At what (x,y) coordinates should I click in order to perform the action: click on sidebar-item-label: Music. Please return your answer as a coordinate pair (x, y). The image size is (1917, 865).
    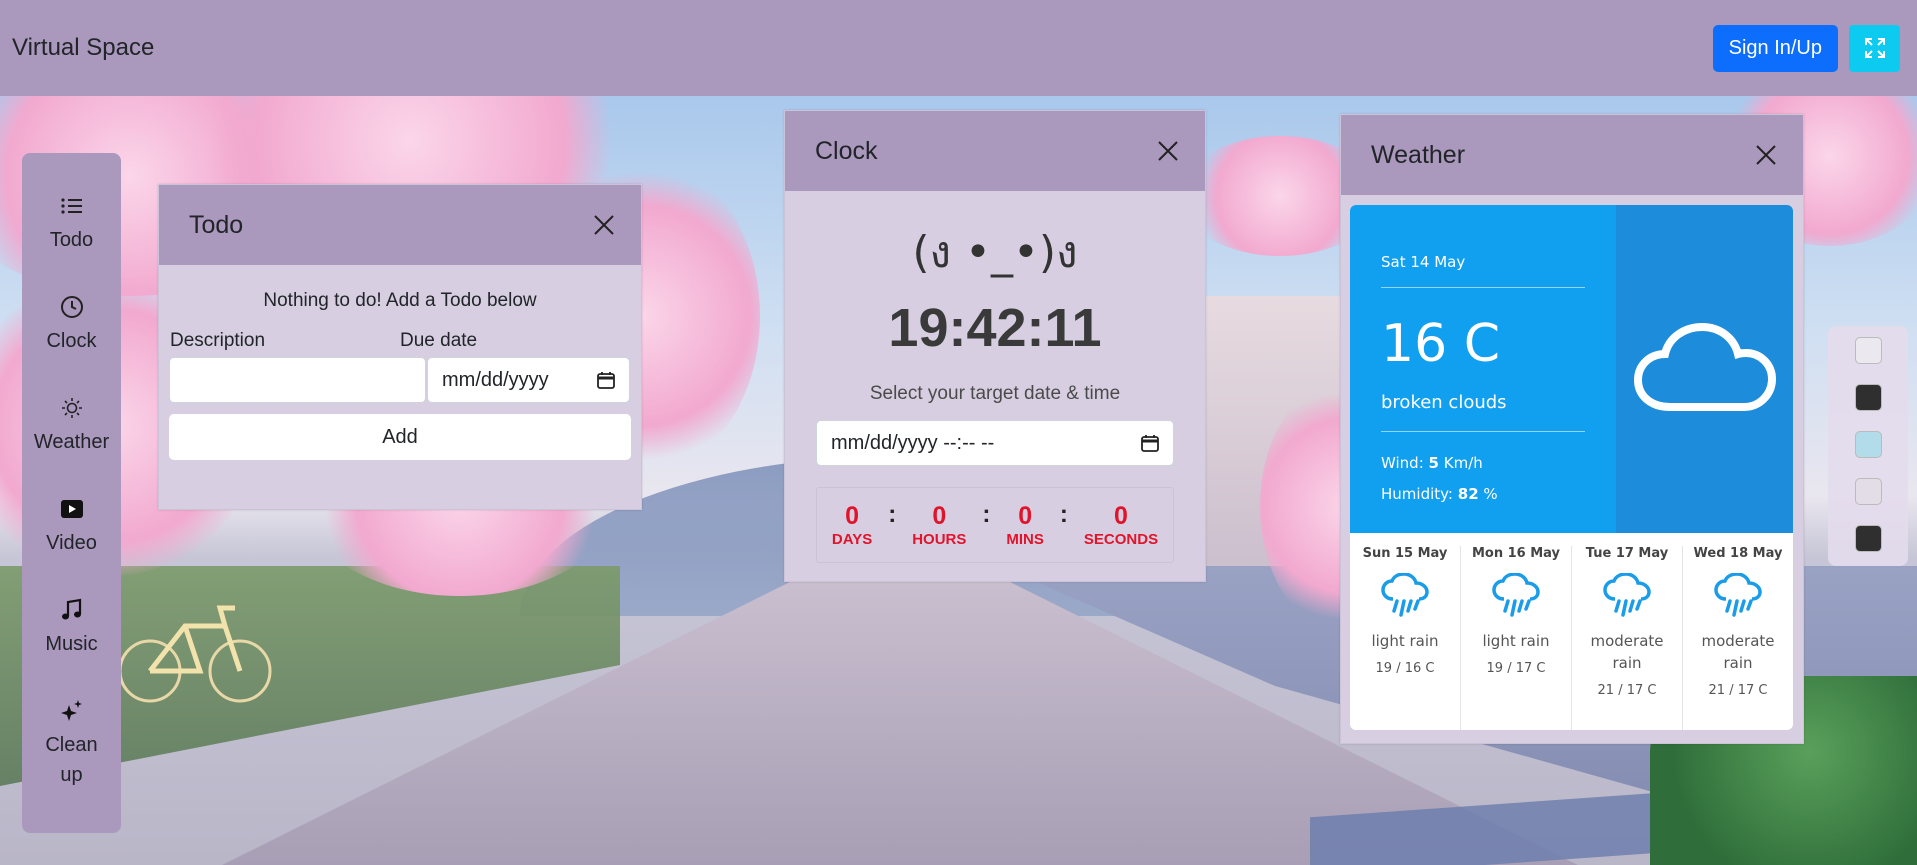
    Looking at the image, I should click on (71, 644).